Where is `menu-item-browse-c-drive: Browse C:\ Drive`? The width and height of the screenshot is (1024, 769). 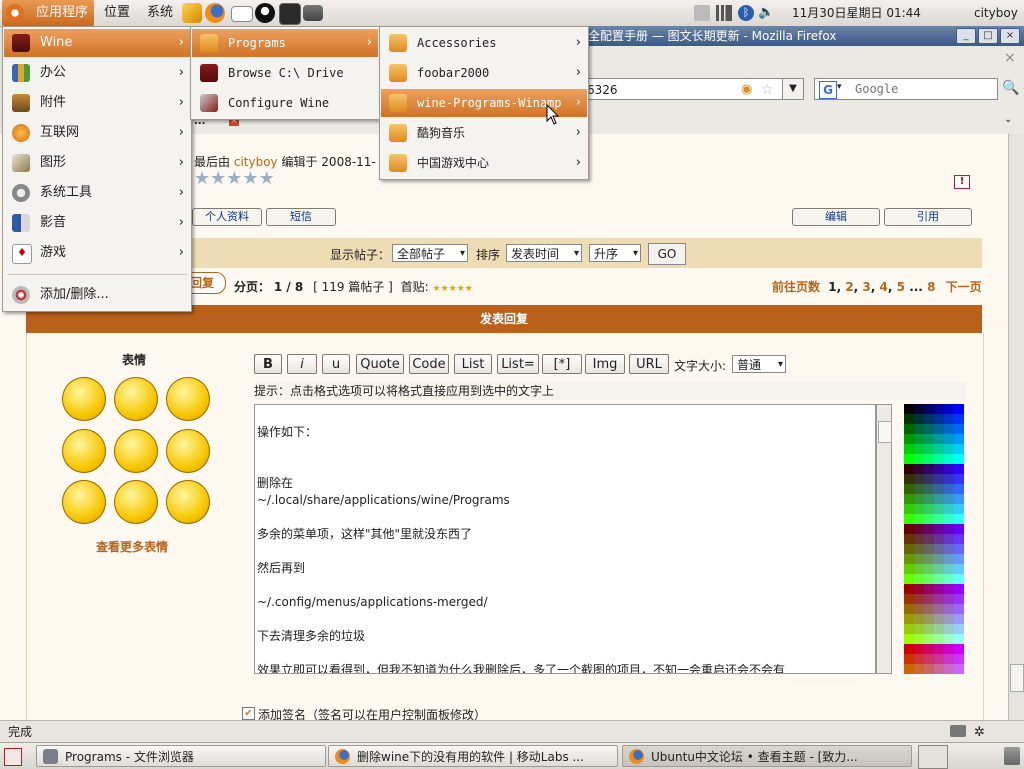
menu-item-browse-c-drive: Browse C:\ Drive is located at coordinates (285, 73).